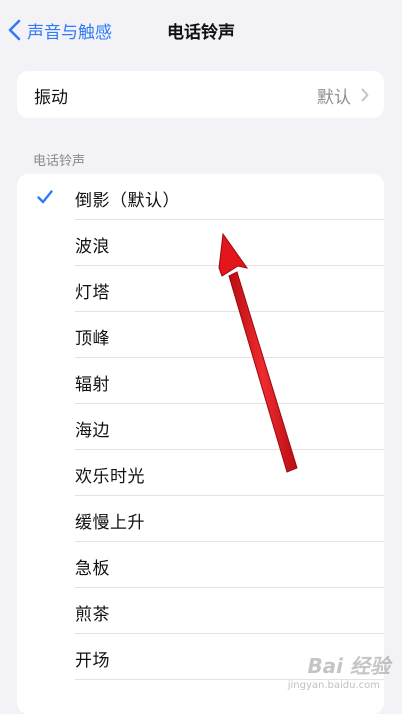 The width and height of the screenshot is (402, 714). I want to click on navigation-bar: 声音与触感 电话铃声, so click(201, 29).